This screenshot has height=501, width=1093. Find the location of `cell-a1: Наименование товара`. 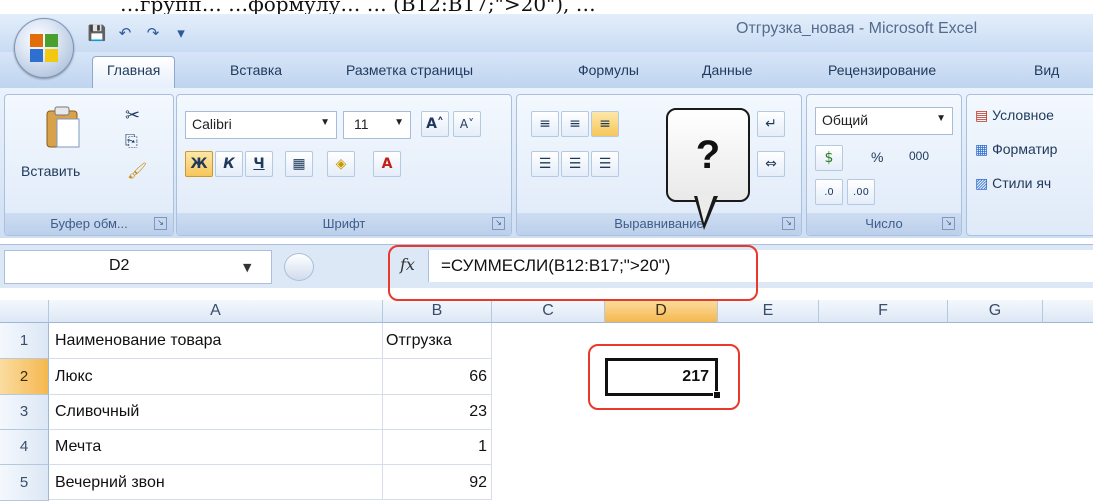

cell-a1: Наименование товара is located at coordinates (216, 341).